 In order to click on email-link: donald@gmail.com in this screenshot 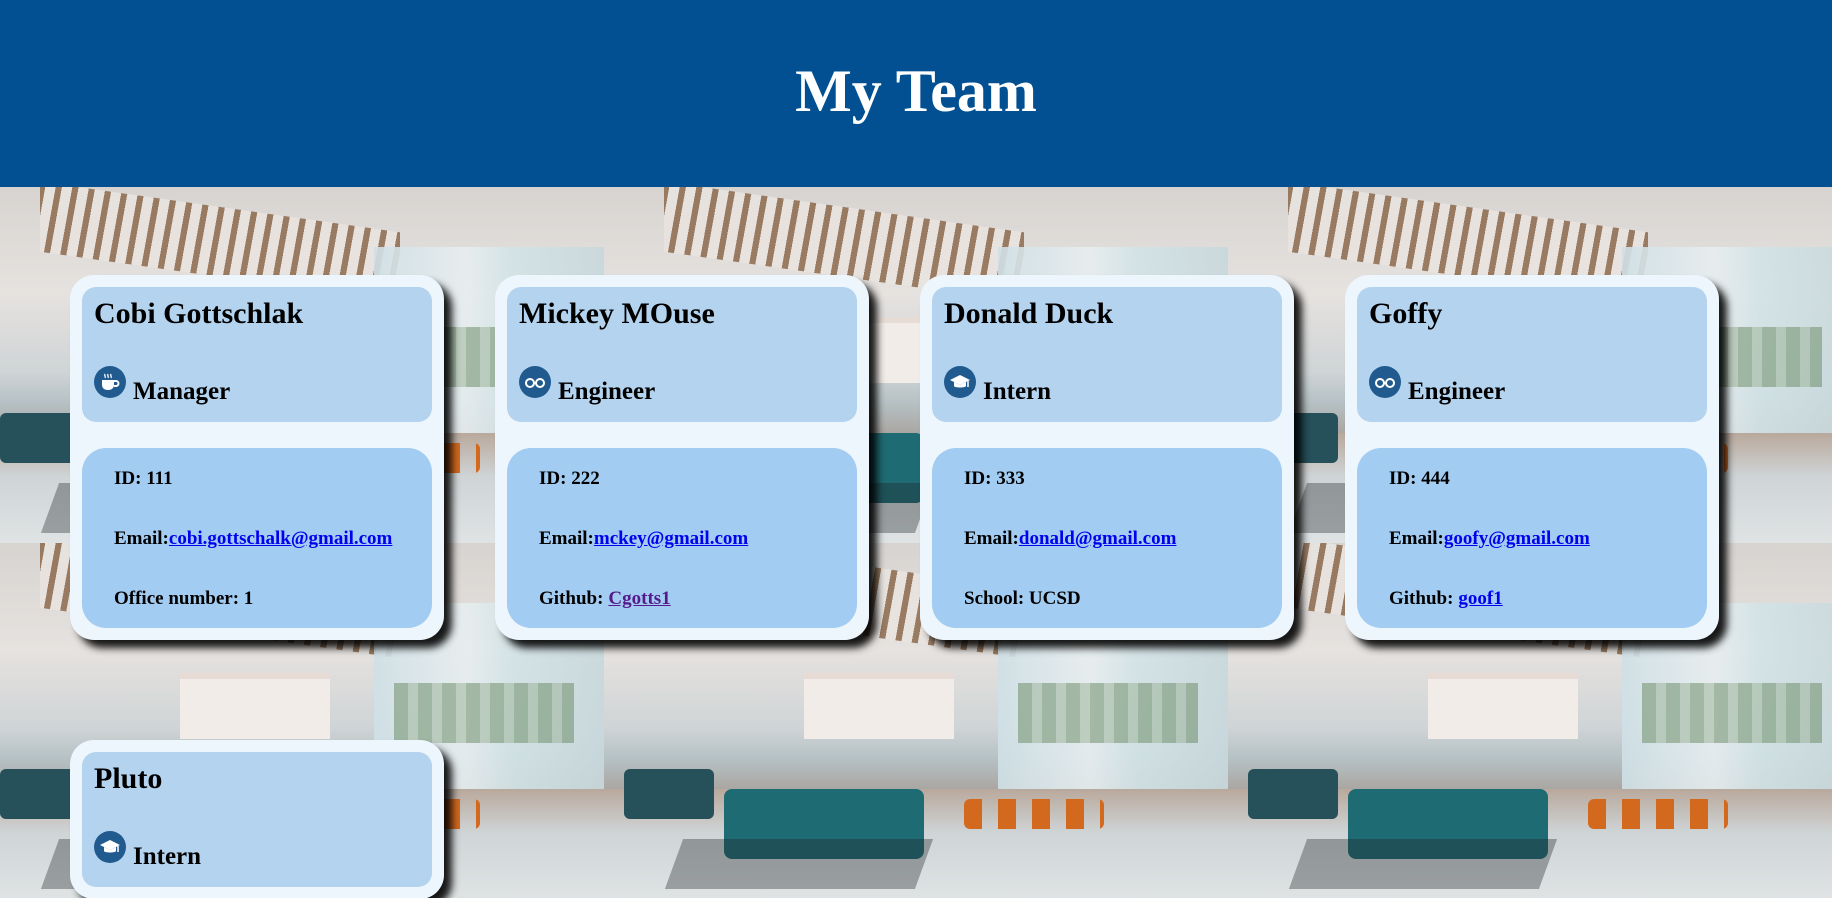, I will do `click(1098, 538)`.